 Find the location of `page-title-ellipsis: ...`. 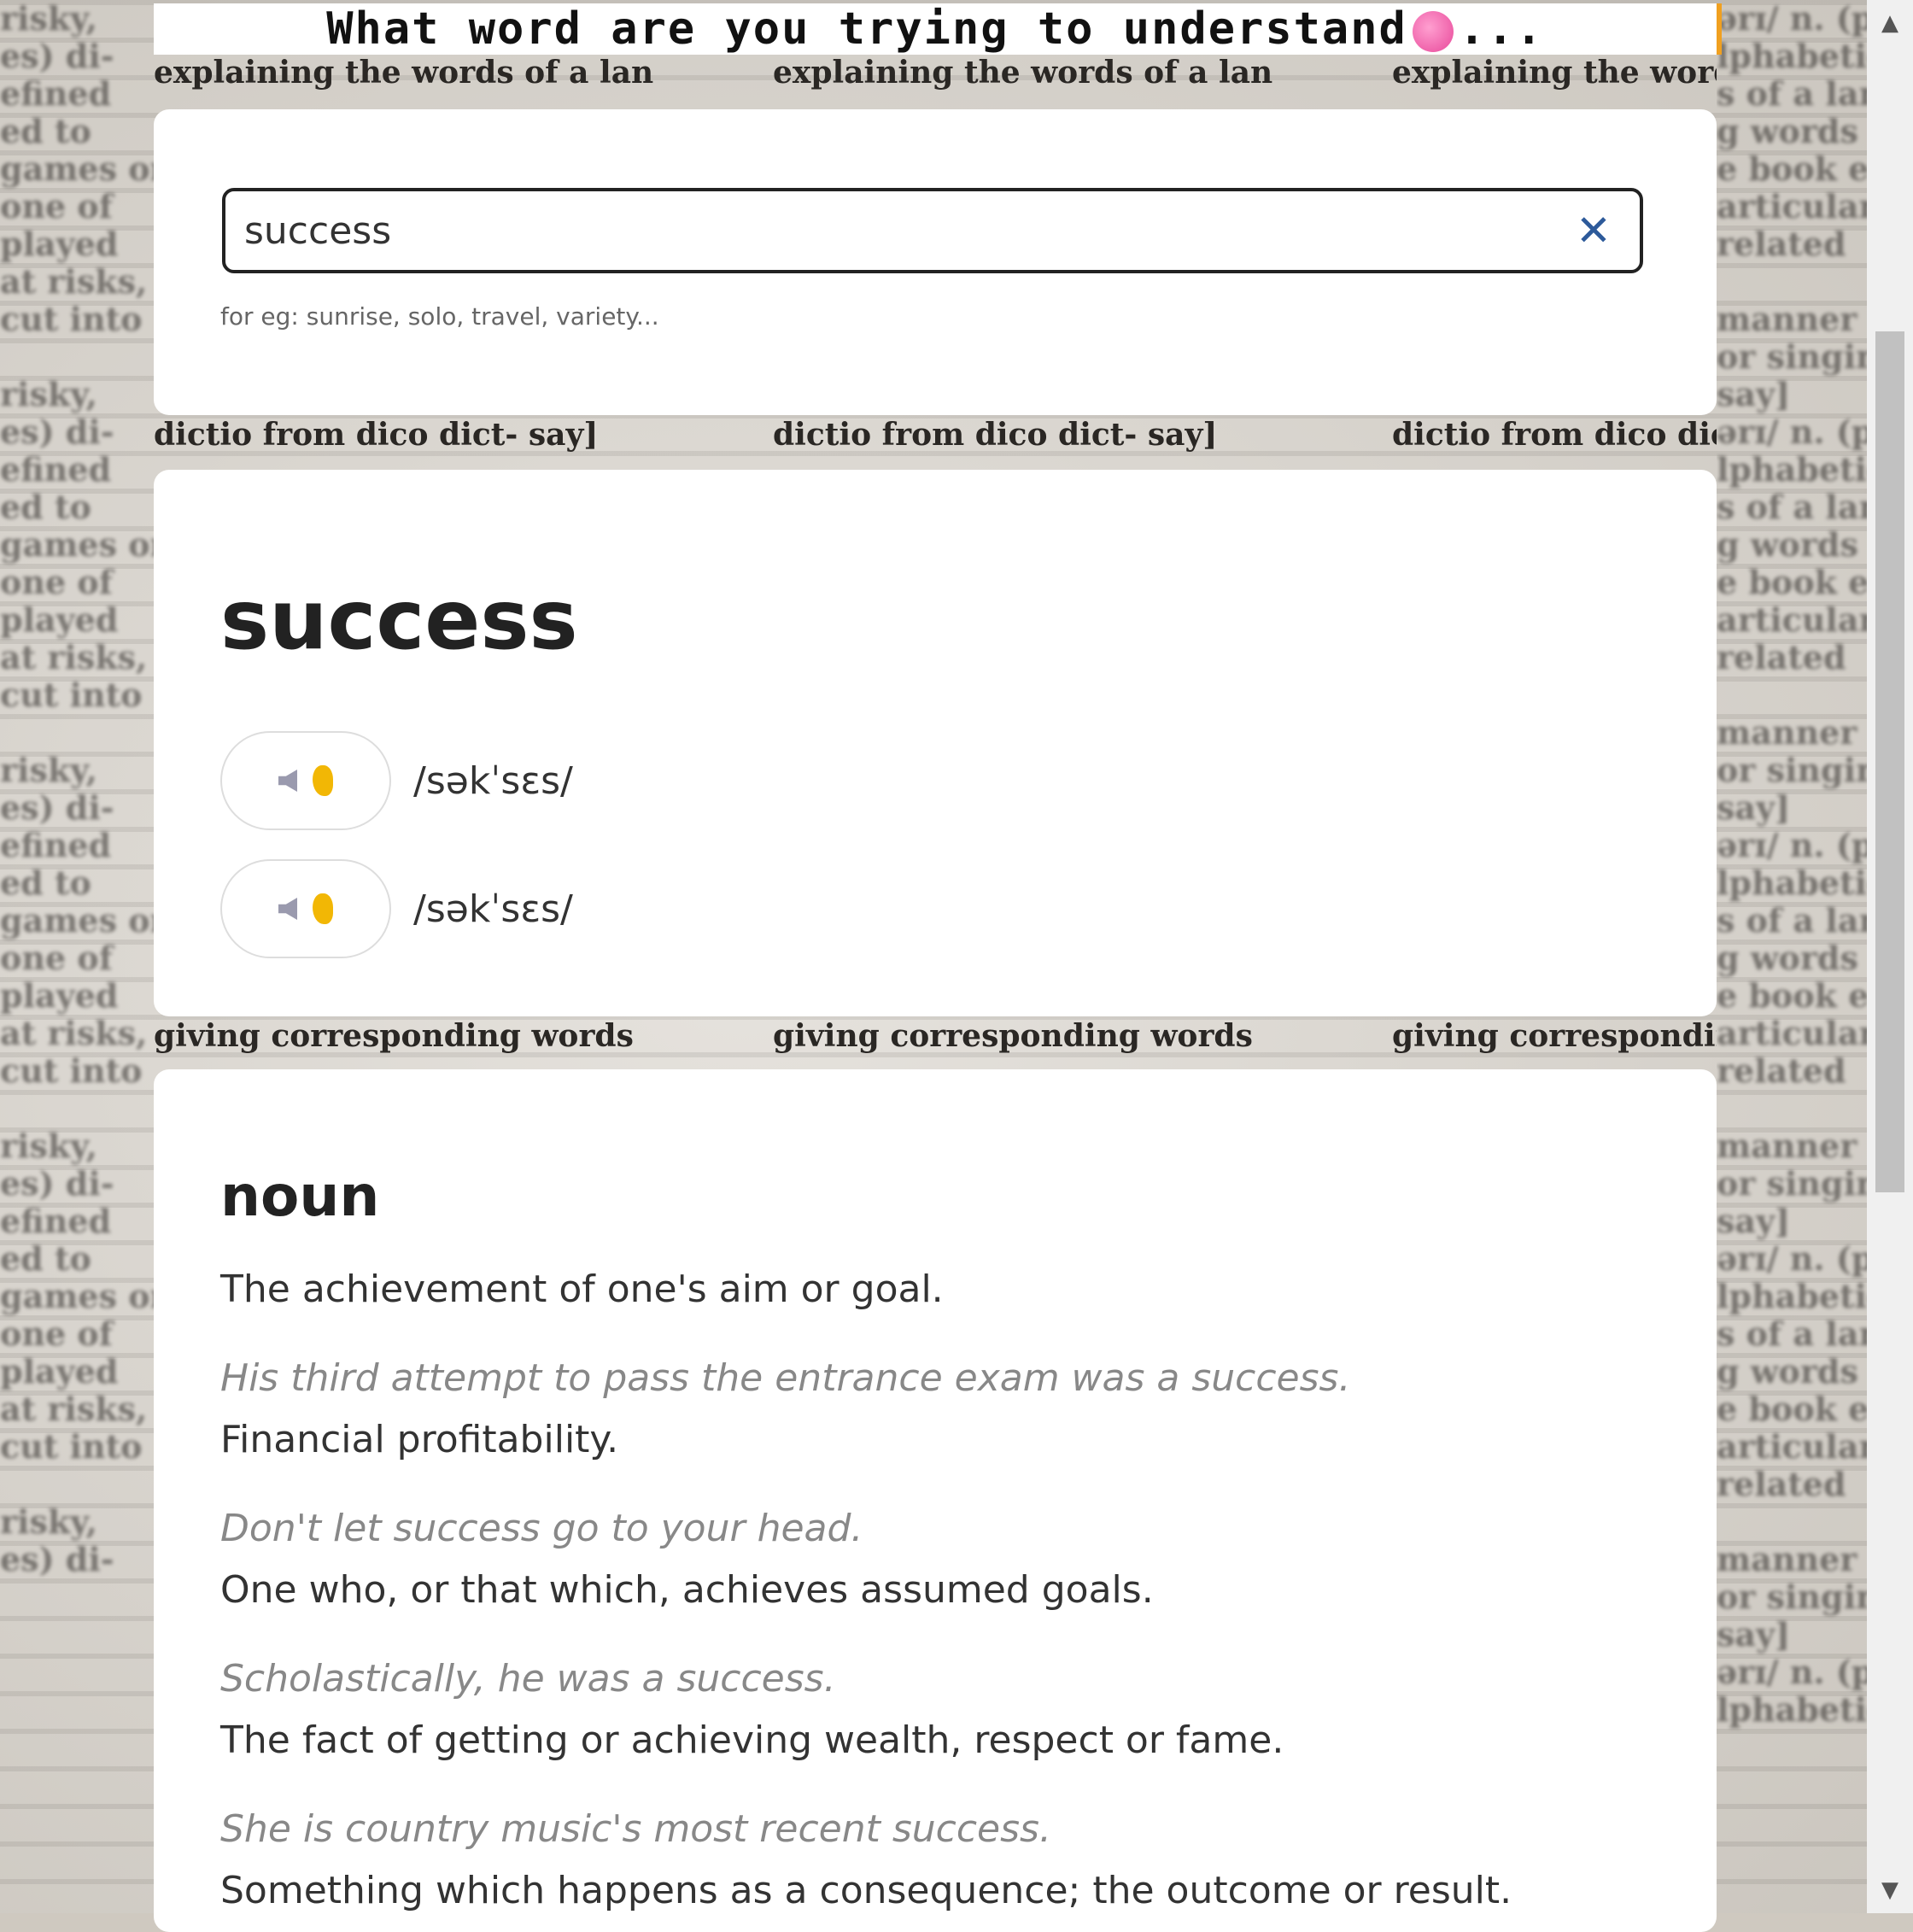

page-title-ellipsis: ... is located at coordinates (1501, 29).